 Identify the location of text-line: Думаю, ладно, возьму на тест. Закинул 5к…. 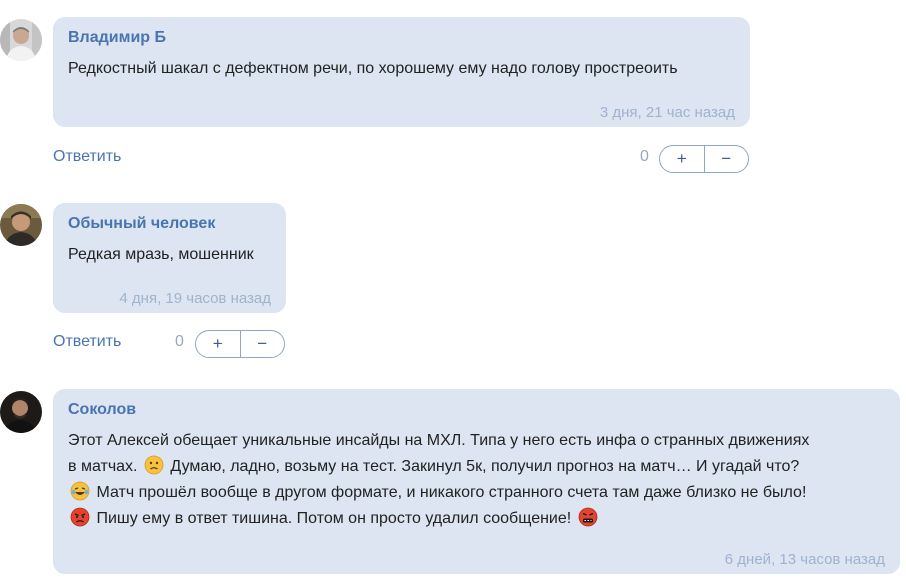
(485, 466).